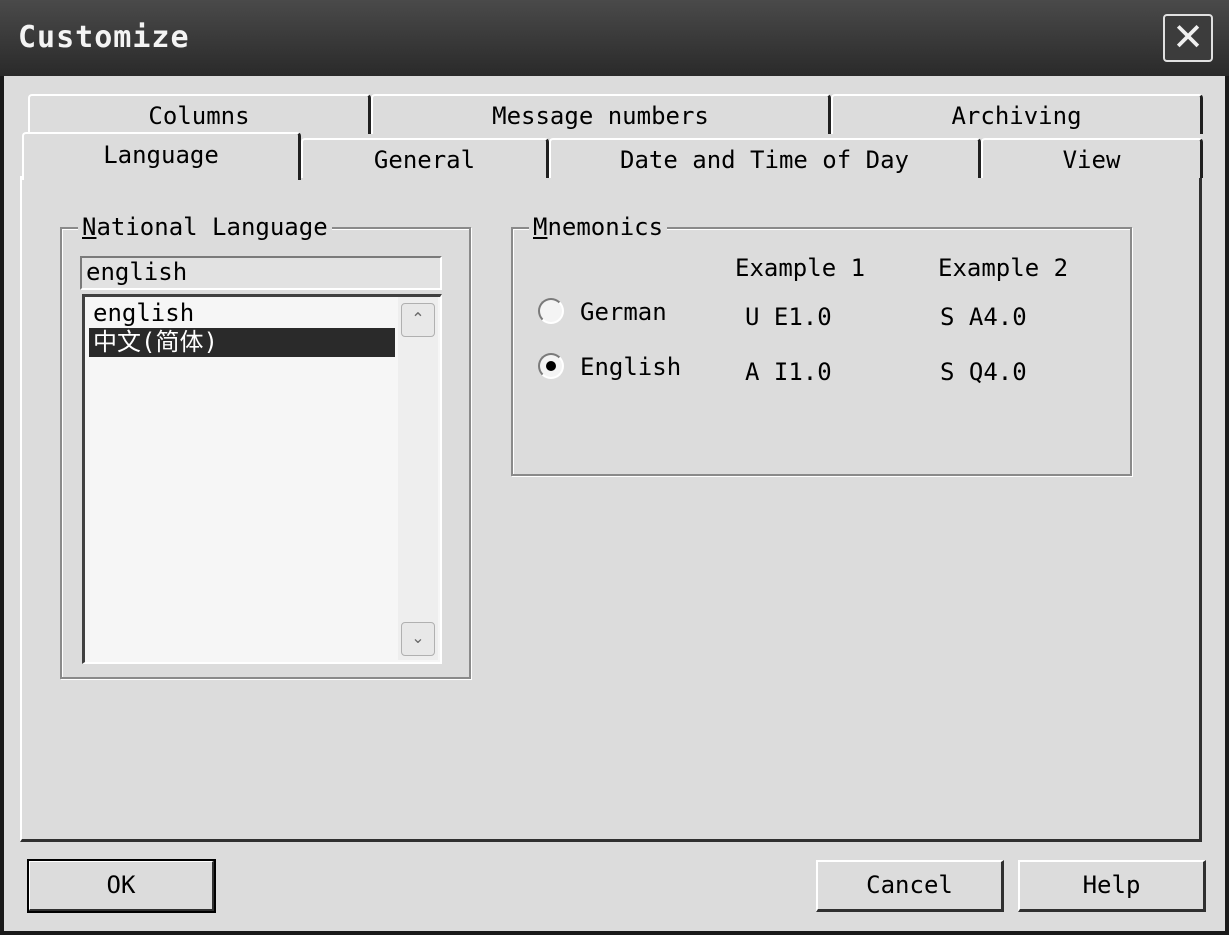 Image resolution: width=1229 pixels, height=935 pixels. What do you see at coordinates (605, 227) in the screenshot?
I see `legend-text: nemonics` at bounding box center [605, 227].